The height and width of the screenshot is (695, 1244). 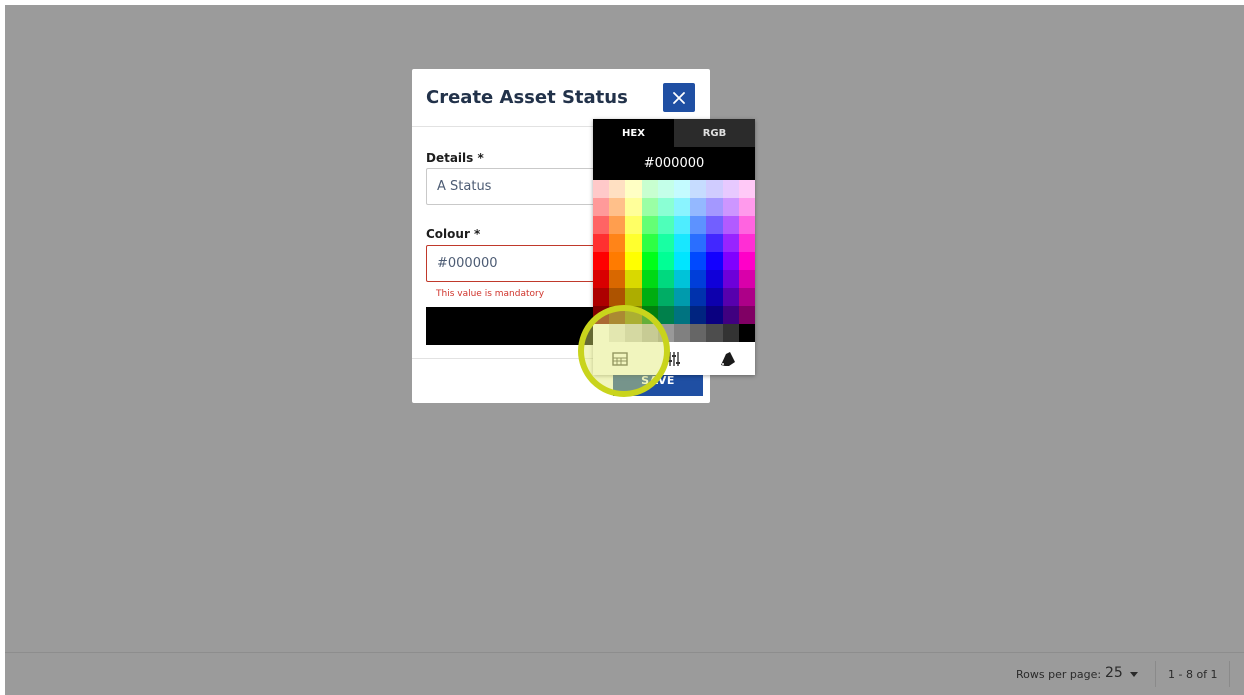 I want to click on color-format-tabs: HEX RGB, so click(x=674, y=133).